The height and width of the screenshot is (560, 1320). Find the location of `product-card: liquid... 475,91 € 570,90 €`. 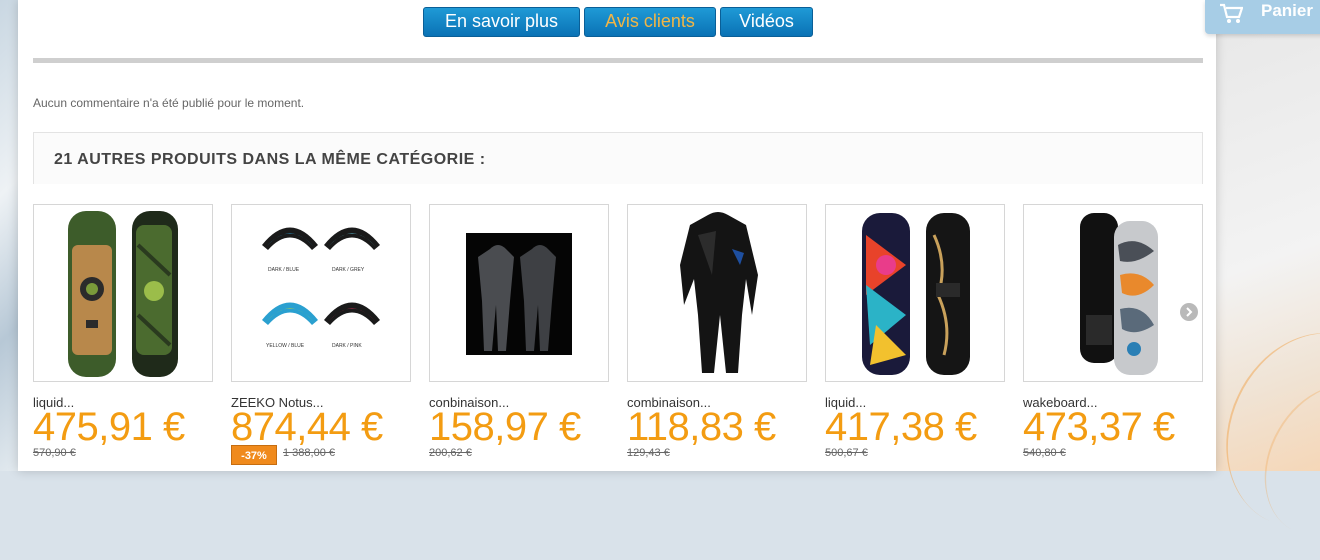

product-card: liquid... 475,91 € 570,90 € is located at coordinates (123, 337).